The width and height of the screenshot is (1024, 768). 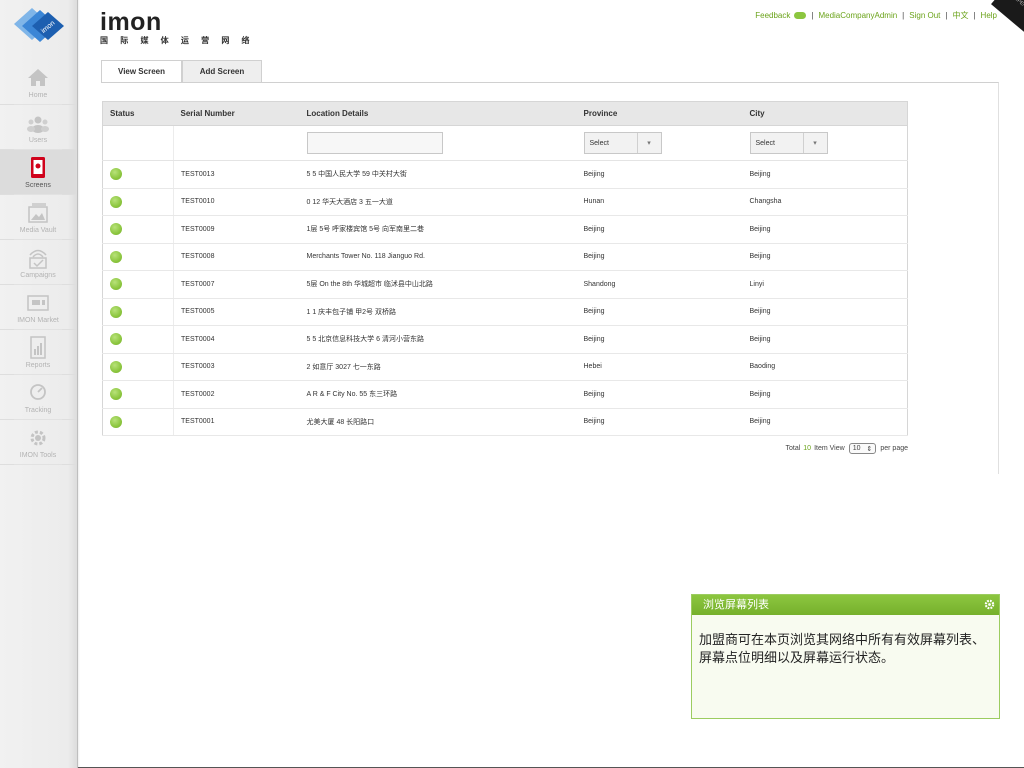 I want to click on serial-number-cell: TEST0013, so click(x=236, y=174).